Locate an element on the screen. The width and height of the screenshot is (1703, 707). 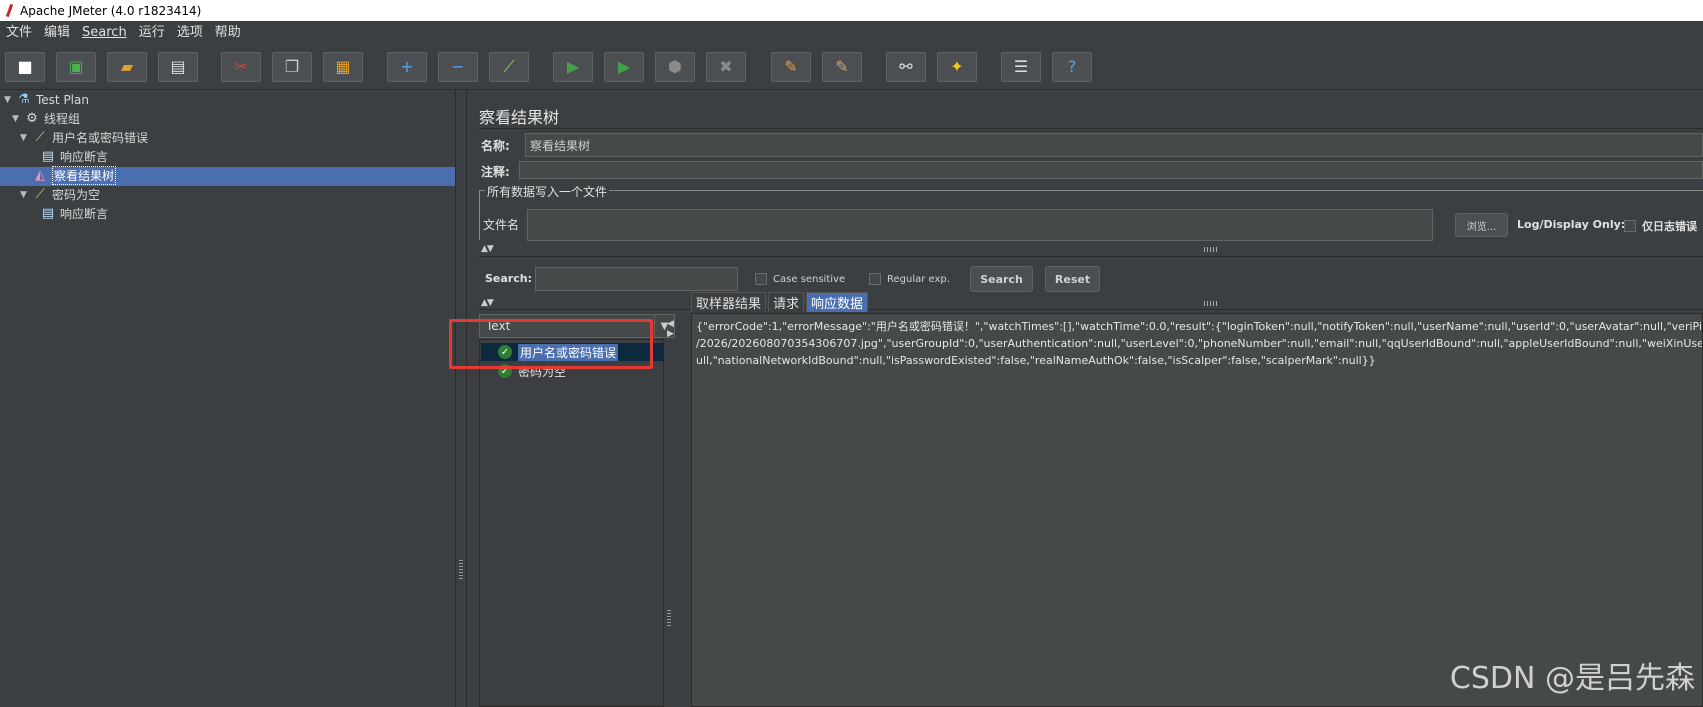
start-no-pauses-icon: ▶ is located at coordinates (624, 66).